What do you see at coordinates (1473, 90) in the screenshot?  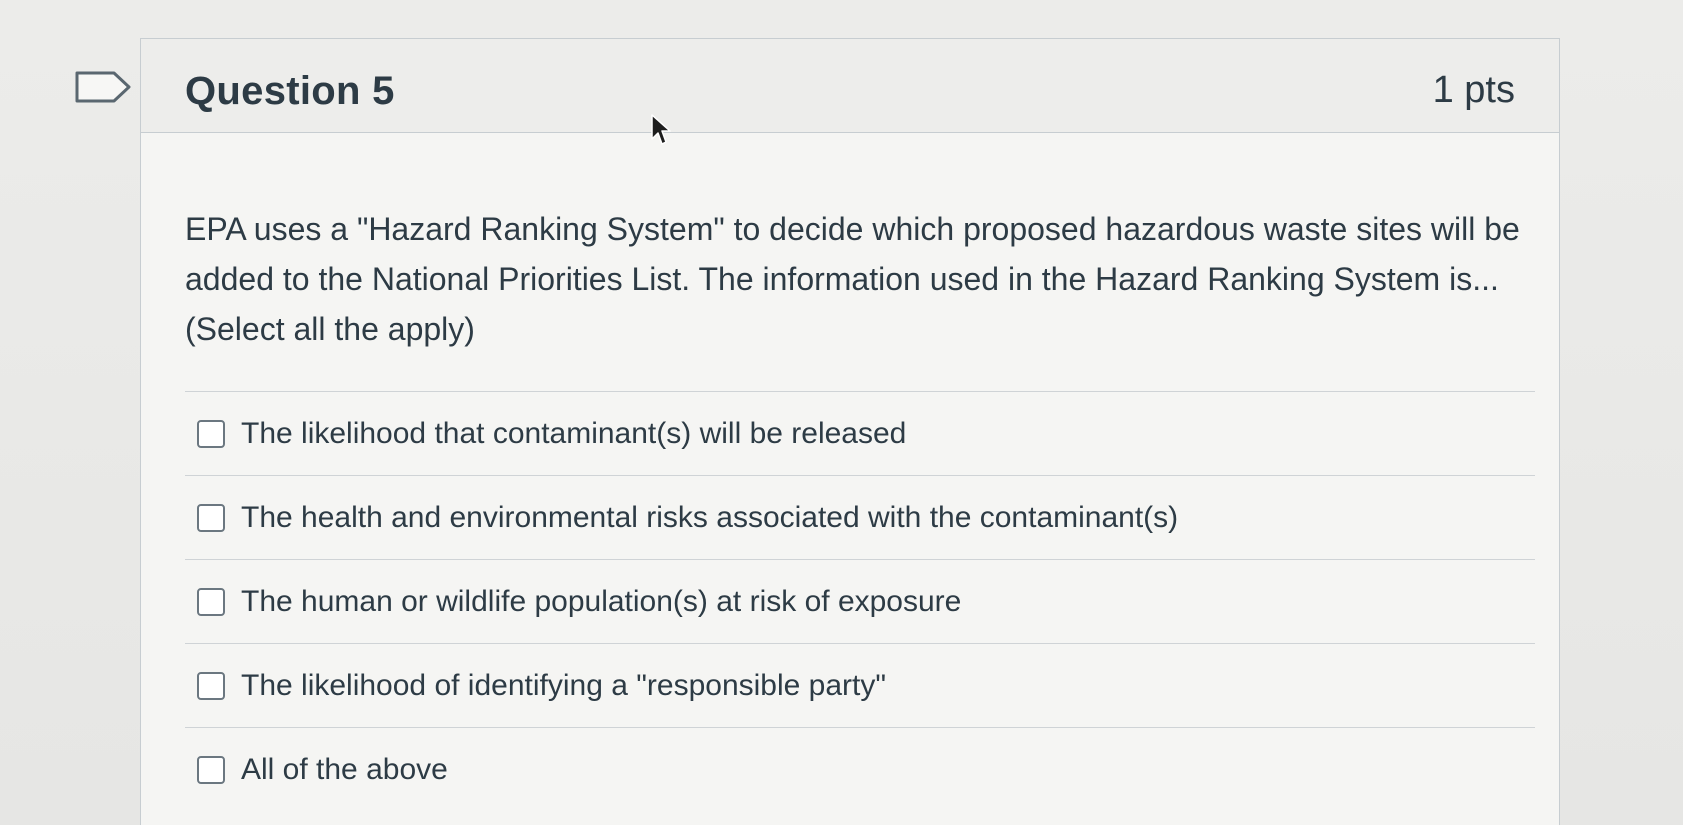 I see `question-points: 1 pts` at bounding box center [1473, 90].